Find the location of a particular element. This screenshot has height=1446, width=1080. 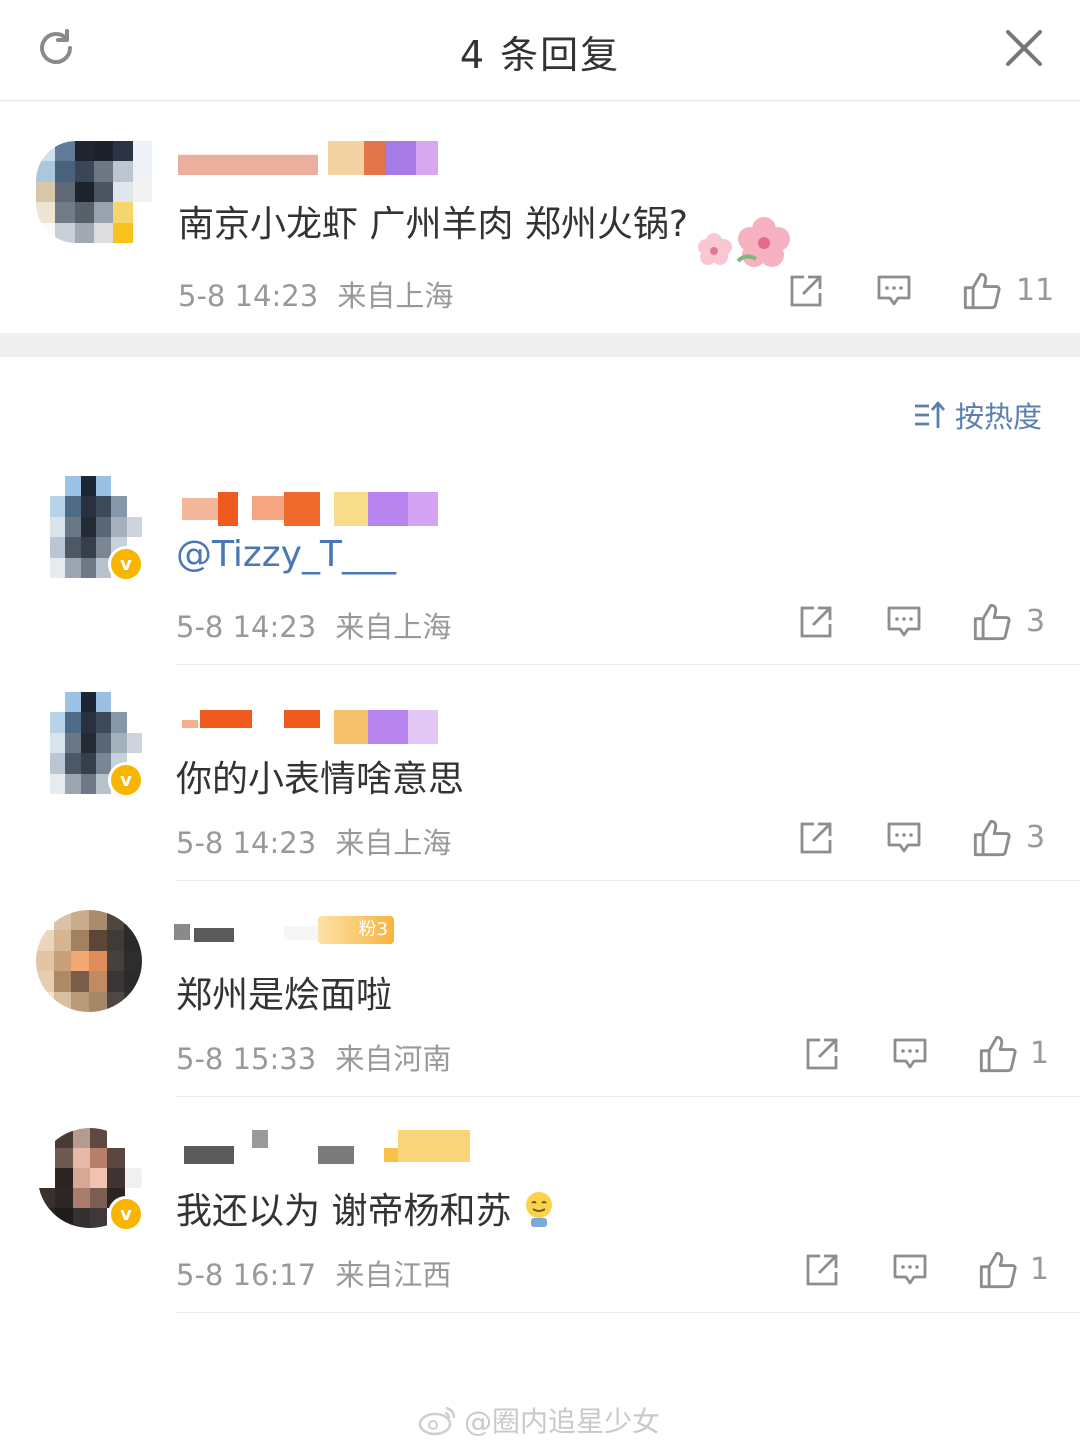

sort-by-hot-button: 按热度 is located at coordinates (977, 415).